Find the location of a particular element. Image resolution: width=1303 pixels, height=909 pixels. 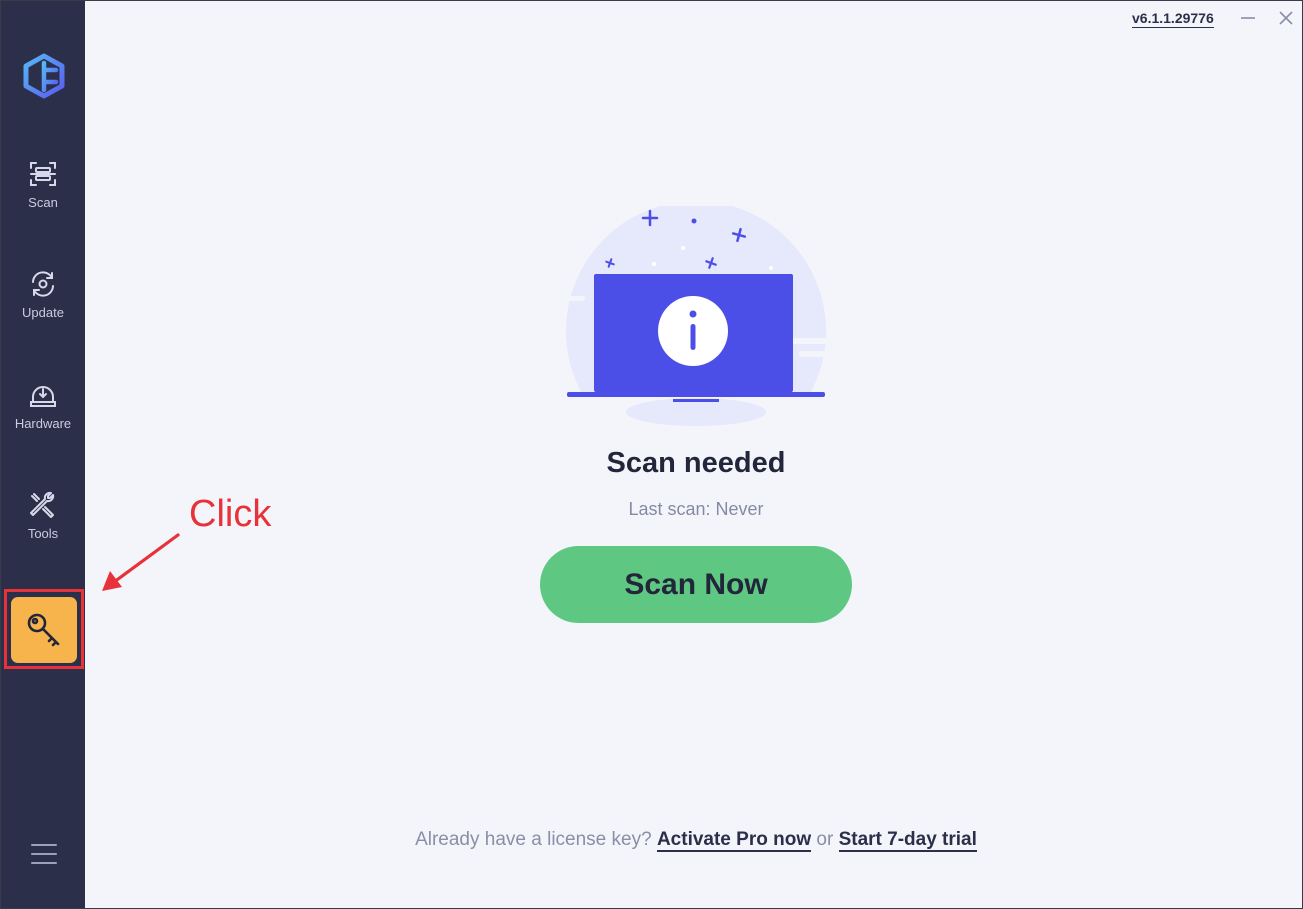

key-icon is located at coordinates (43, 630).